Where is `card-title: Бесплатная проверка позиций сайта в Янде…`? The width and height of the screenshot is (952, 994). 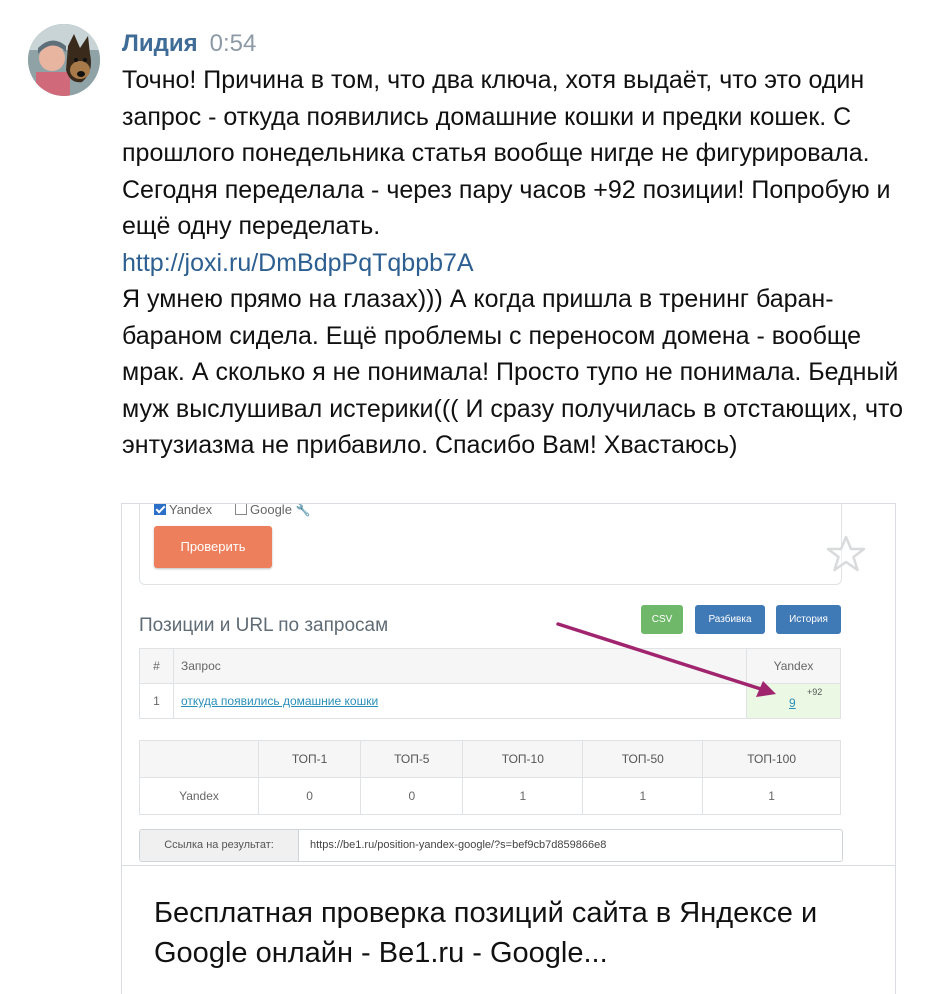 card-title: Бесплатная проверка позиций сайта в Янде… is located at coordinates (504, 933).